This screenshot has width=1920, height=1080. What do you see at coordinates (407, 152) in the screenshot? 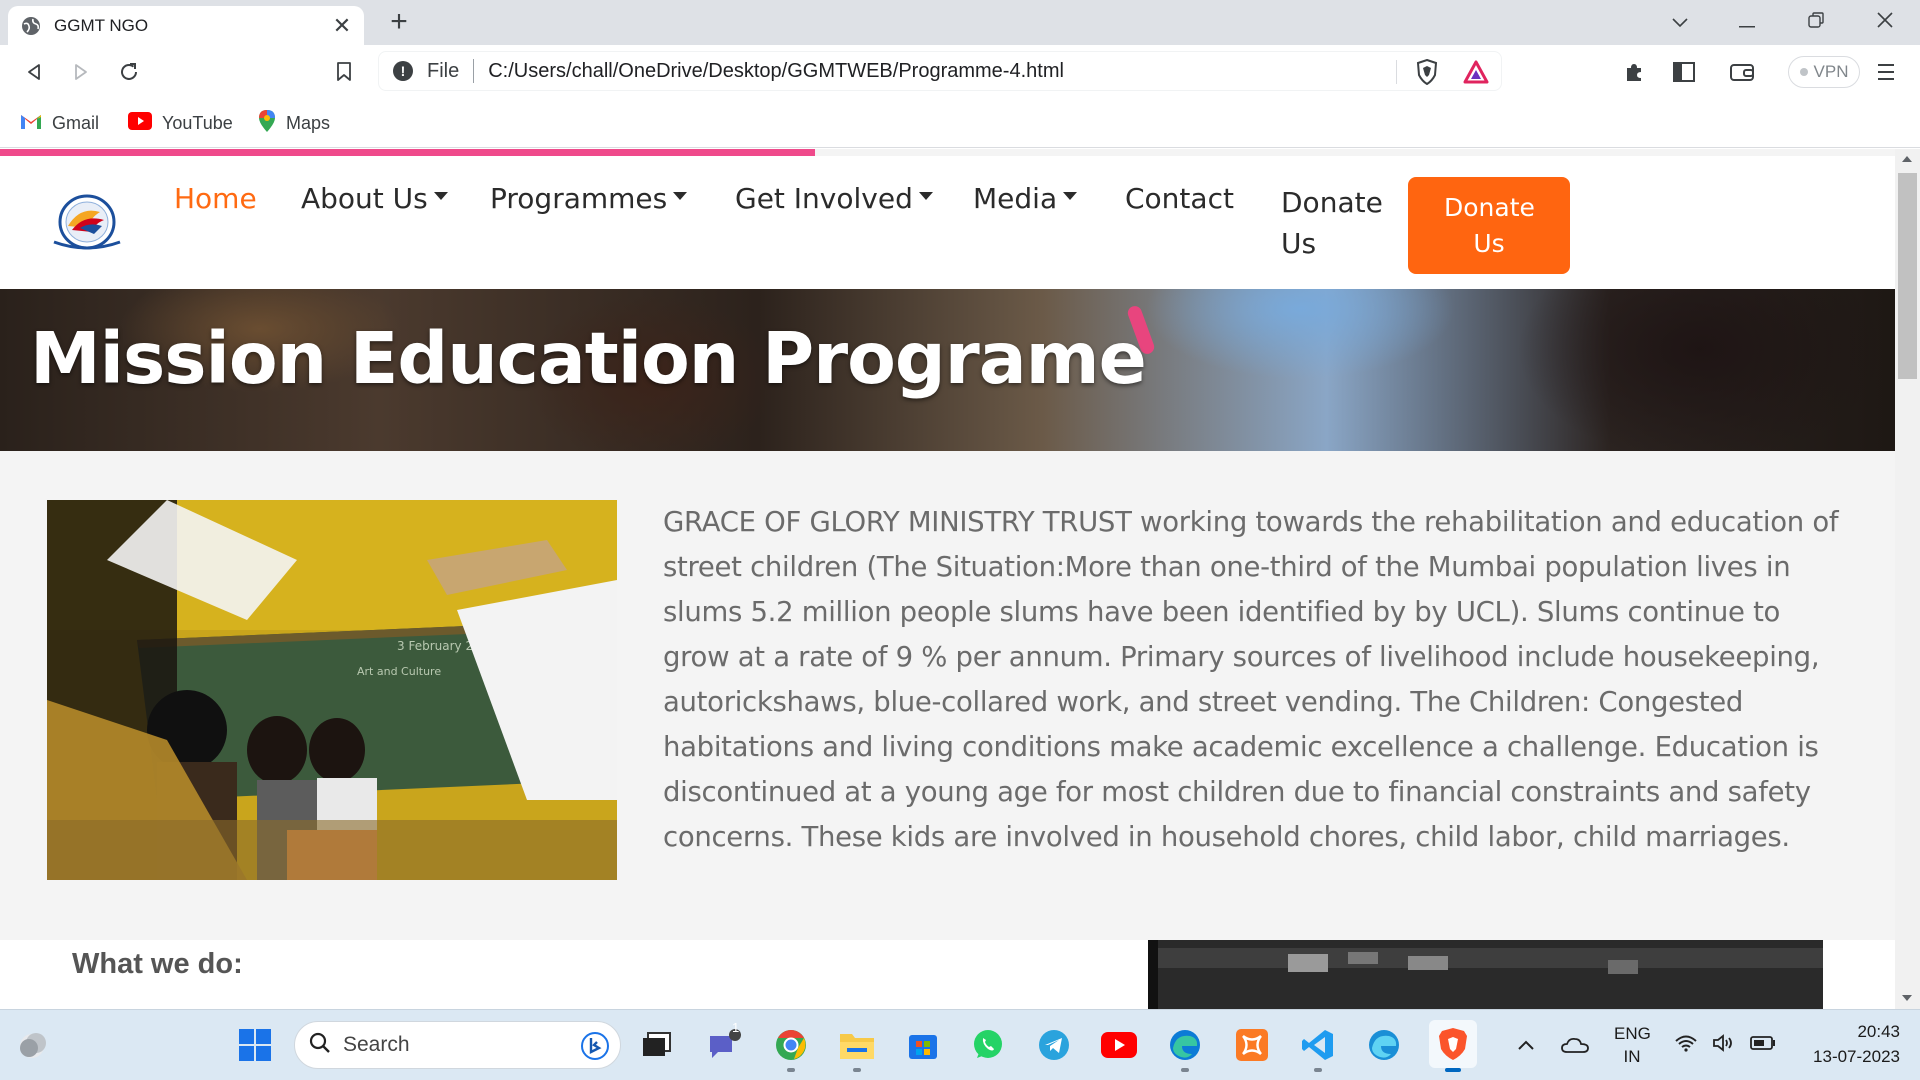
I see `scroll-progress-bar` at bounding box center [407, 152].